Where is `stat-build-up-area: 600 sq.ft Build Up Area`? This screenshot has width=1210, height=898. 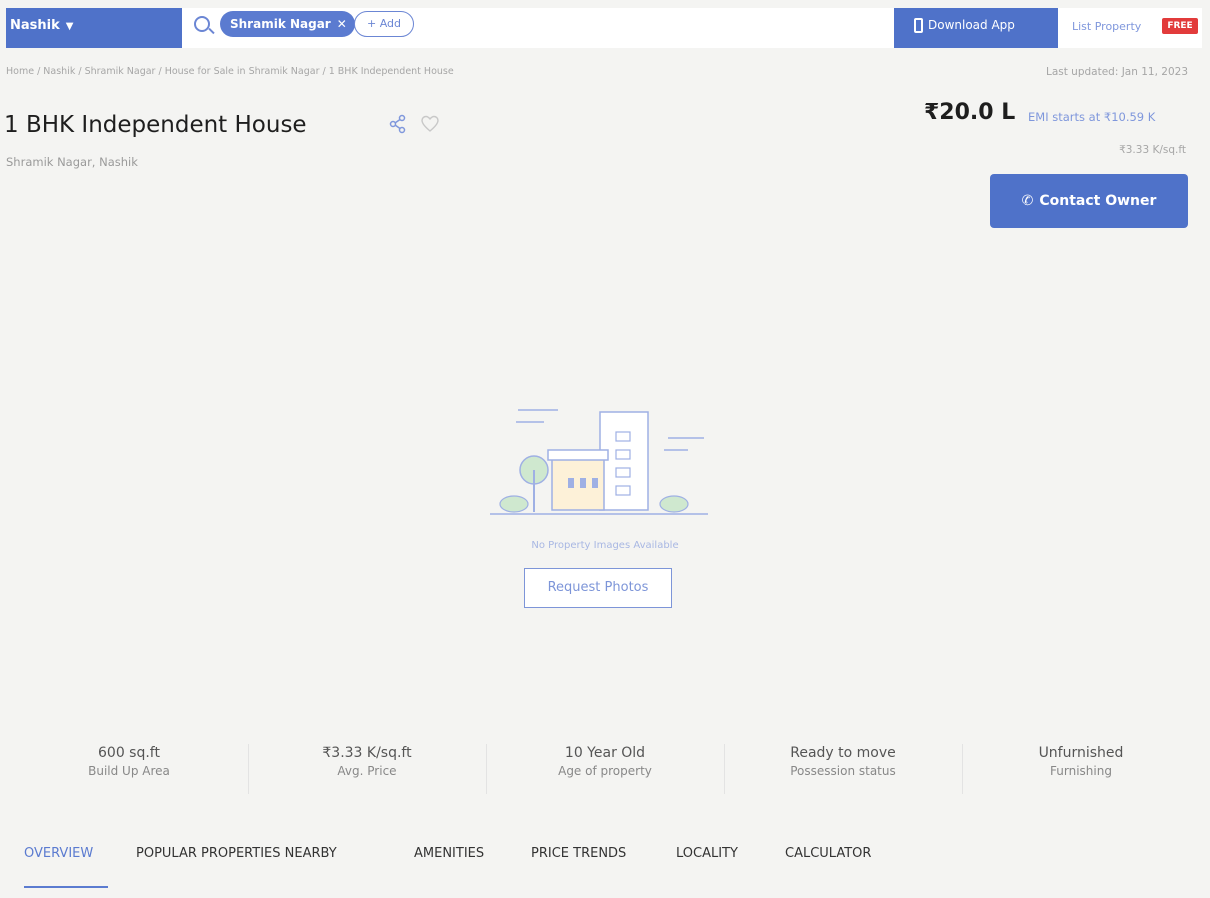 stat-build-up-area: 600 sq.ft Build Up Area is located at coordinates (129, 767).